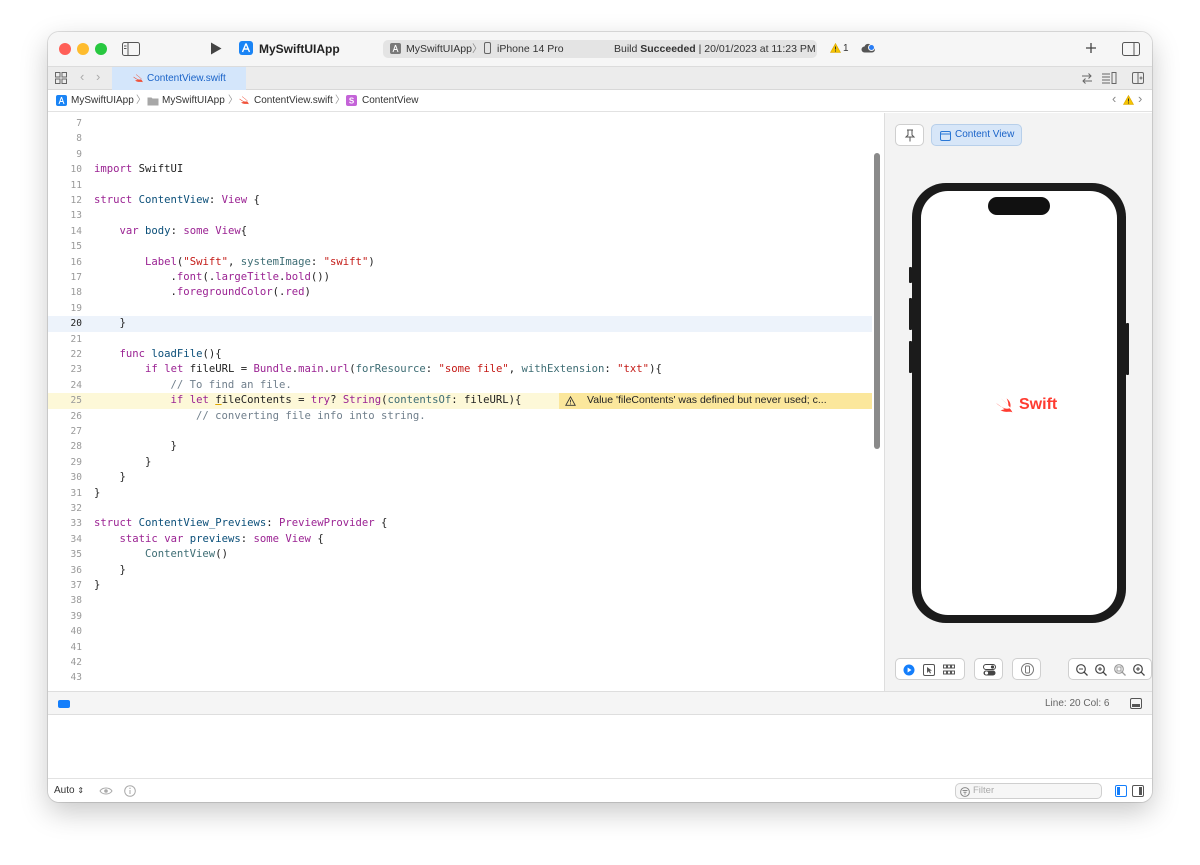 This screenshot has height=865, width=1200. What do you see at coordinates (202, 292) in the screenshot?
I see `code-line: .foregroundColor(.red)` at bounding box center [202, 292].